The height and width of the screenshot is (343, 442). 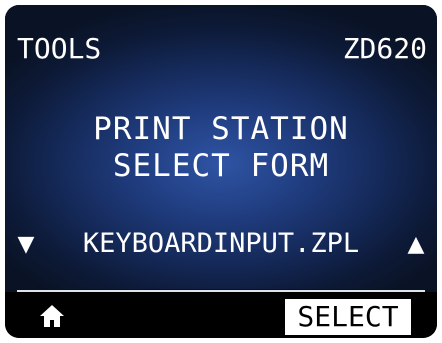 What do you see at coordinates (348, 317) in the screenshot?
I see `select-button: SELECT` at bounding box center [348, 317].